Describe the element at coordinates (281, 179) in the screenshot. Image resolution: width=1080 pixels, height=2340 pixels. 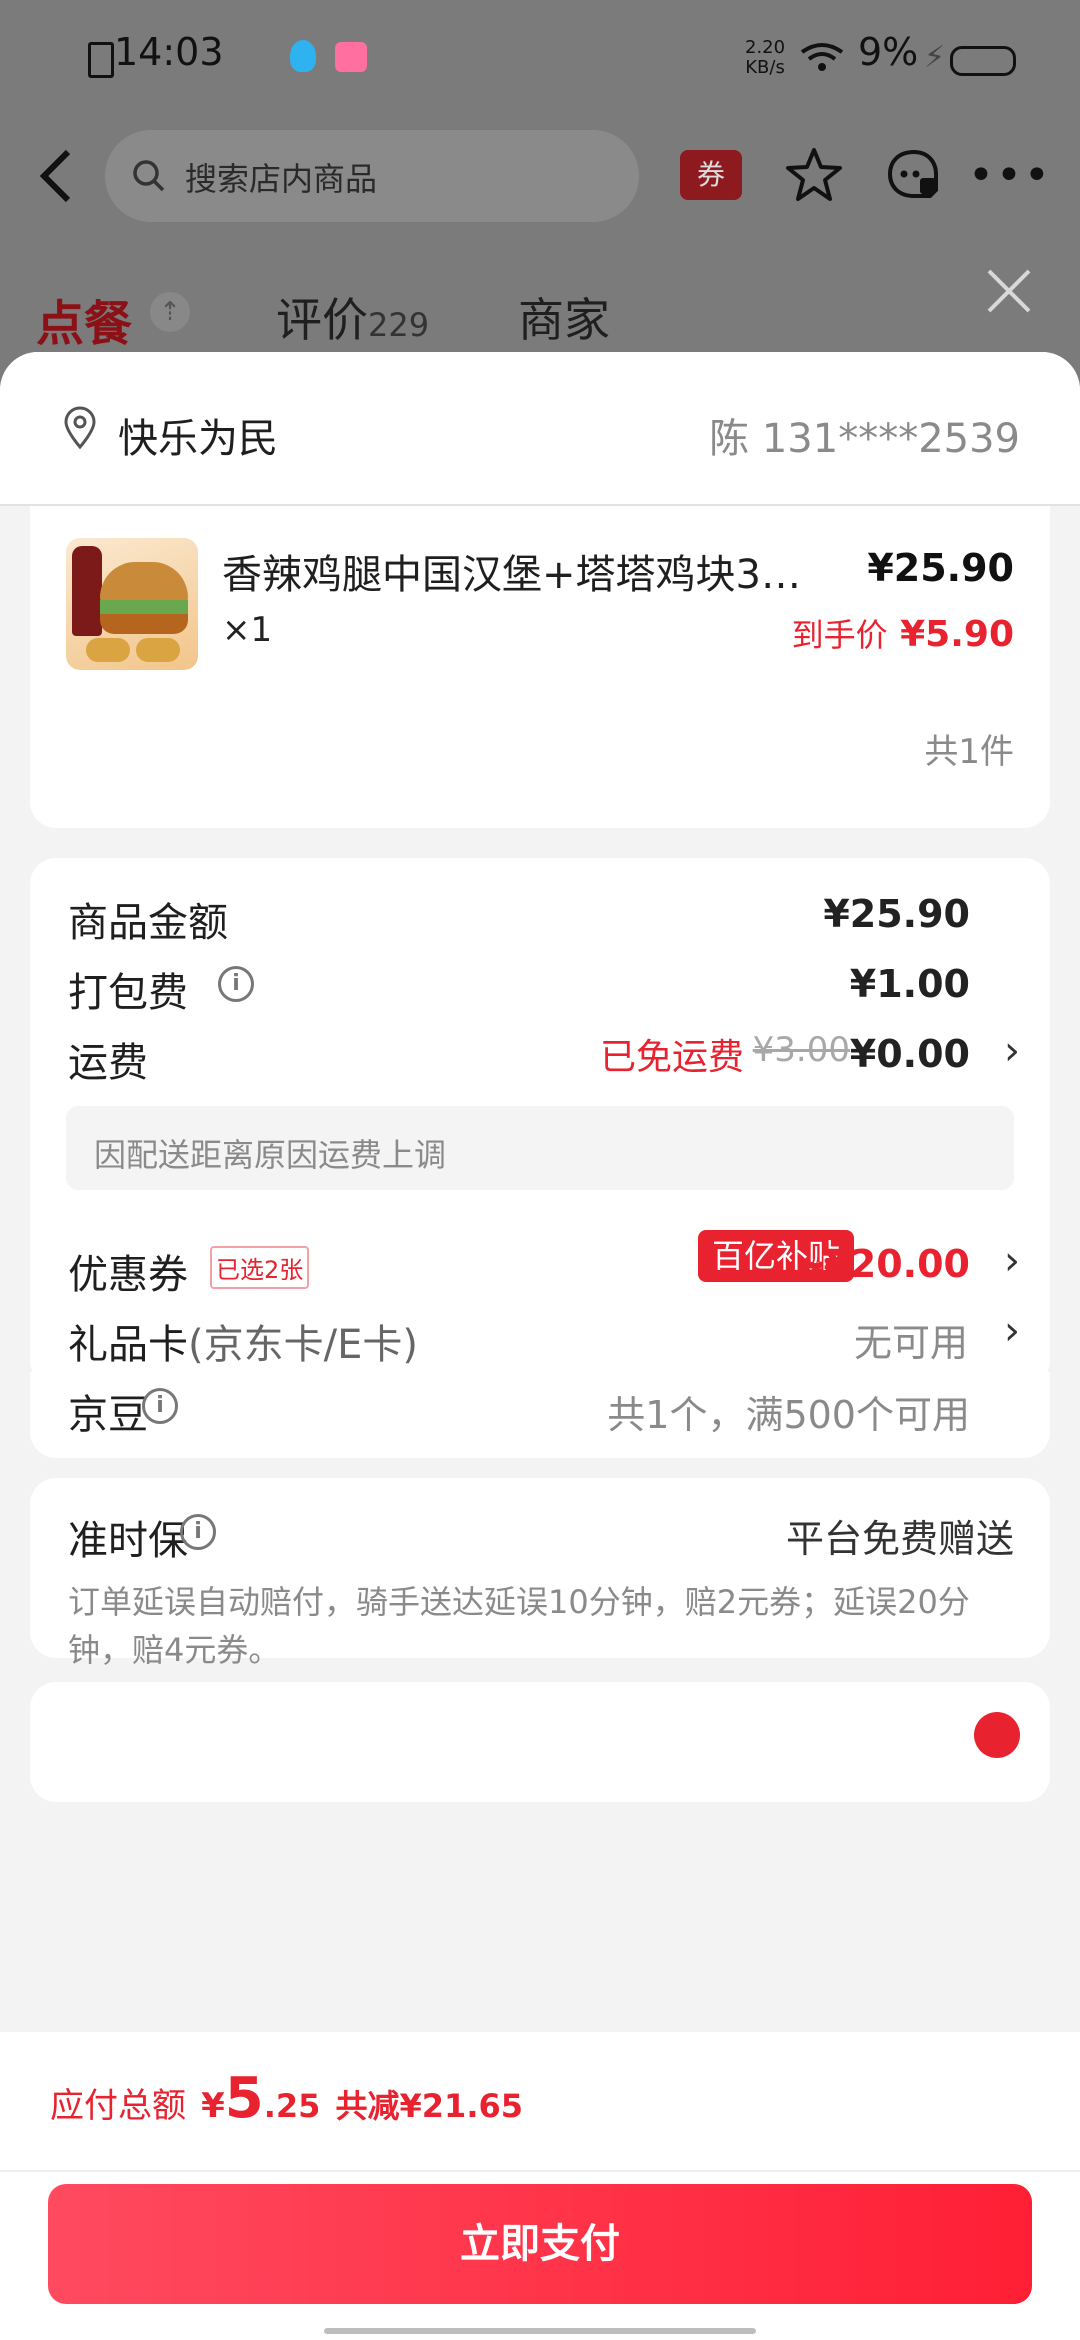
I see `search-placeholder: 搜索店内商品` at that location.